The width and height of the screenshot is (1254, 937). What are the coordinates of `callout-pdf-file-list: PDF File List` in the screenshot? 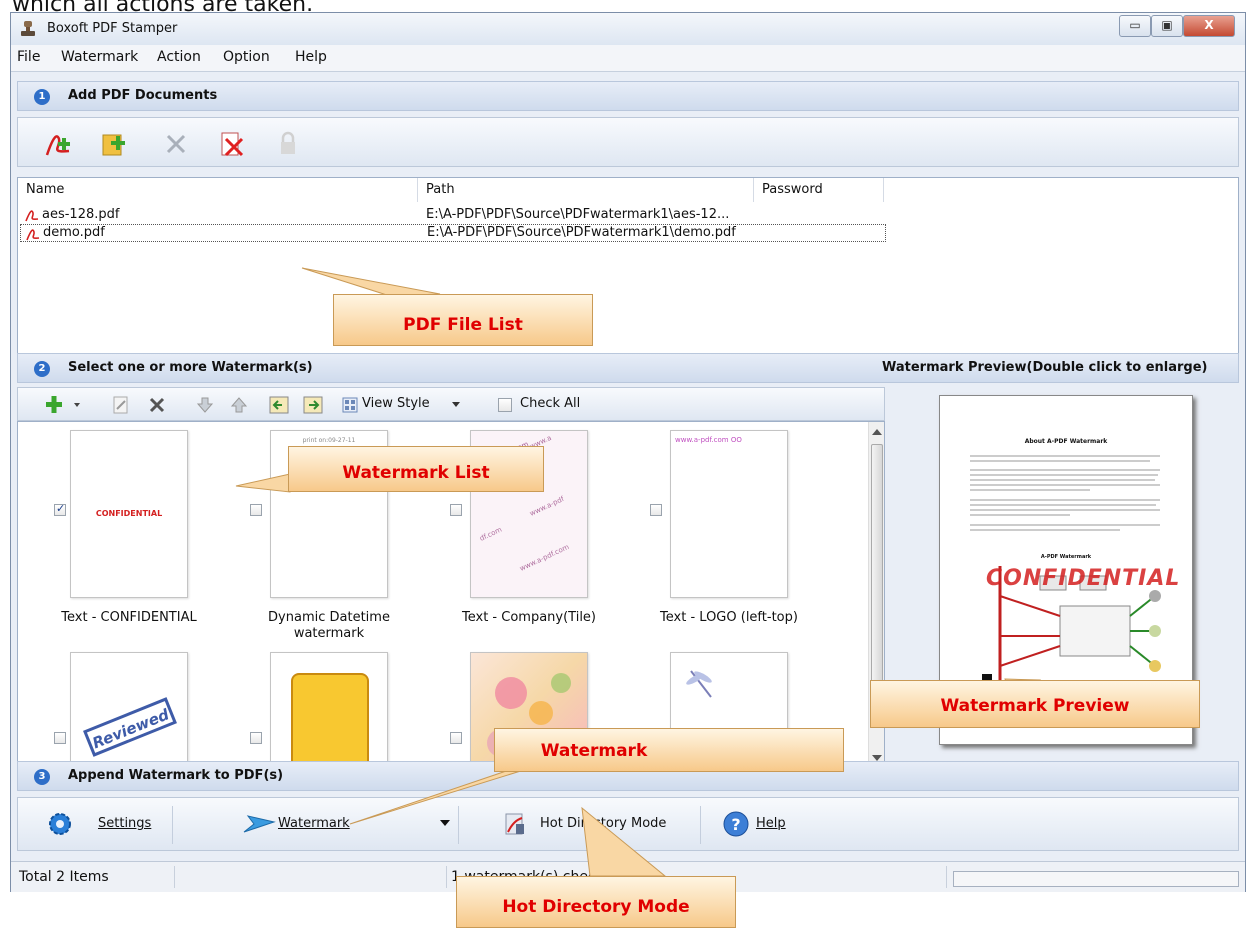 It's located at (463, 320).